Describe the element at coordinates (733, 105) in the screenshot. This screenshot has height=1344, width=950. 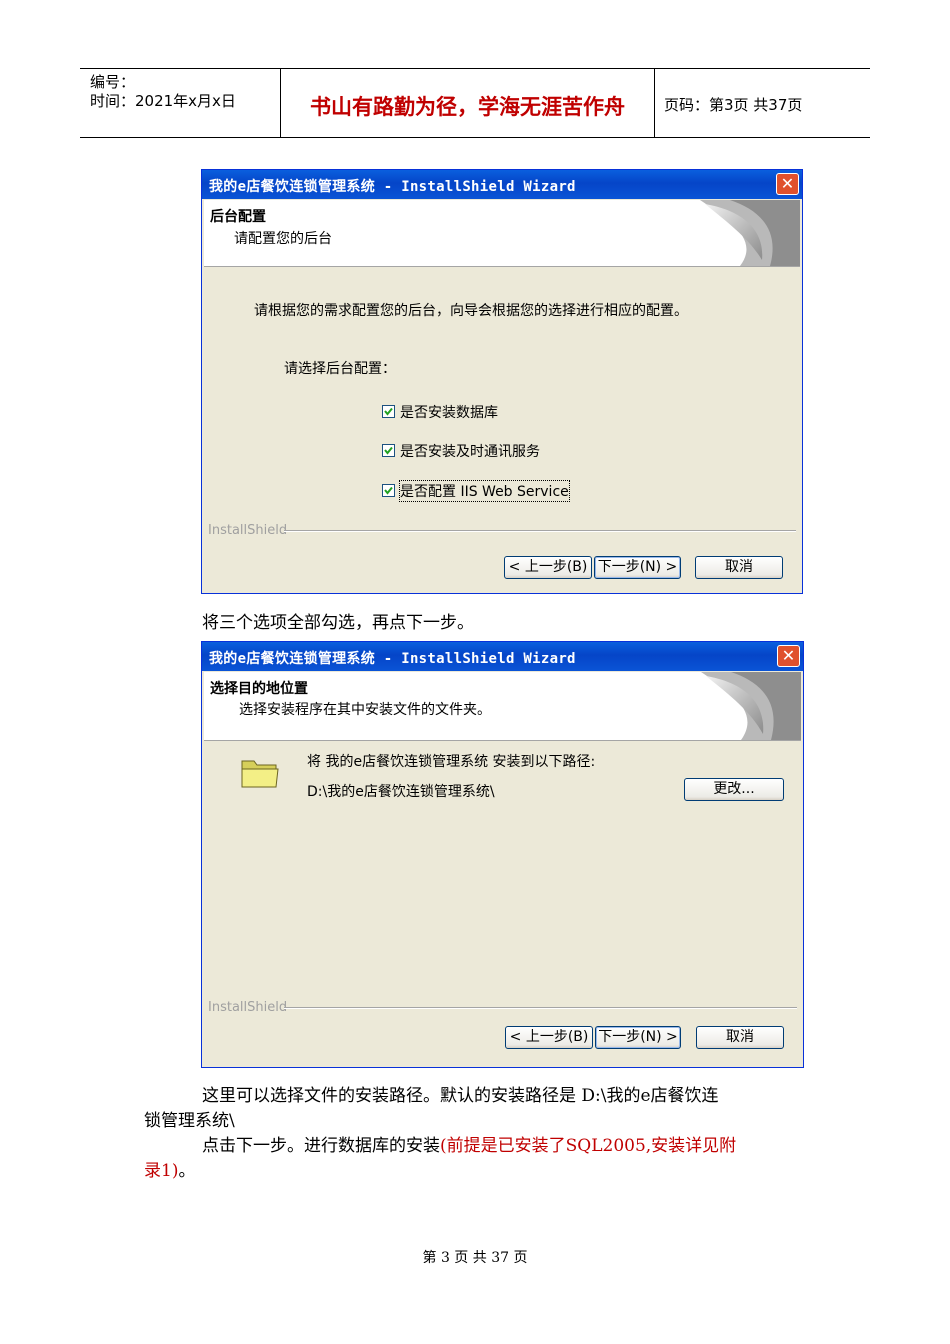
I see `header-page-info: 页码：第3页 共37页` at that location.